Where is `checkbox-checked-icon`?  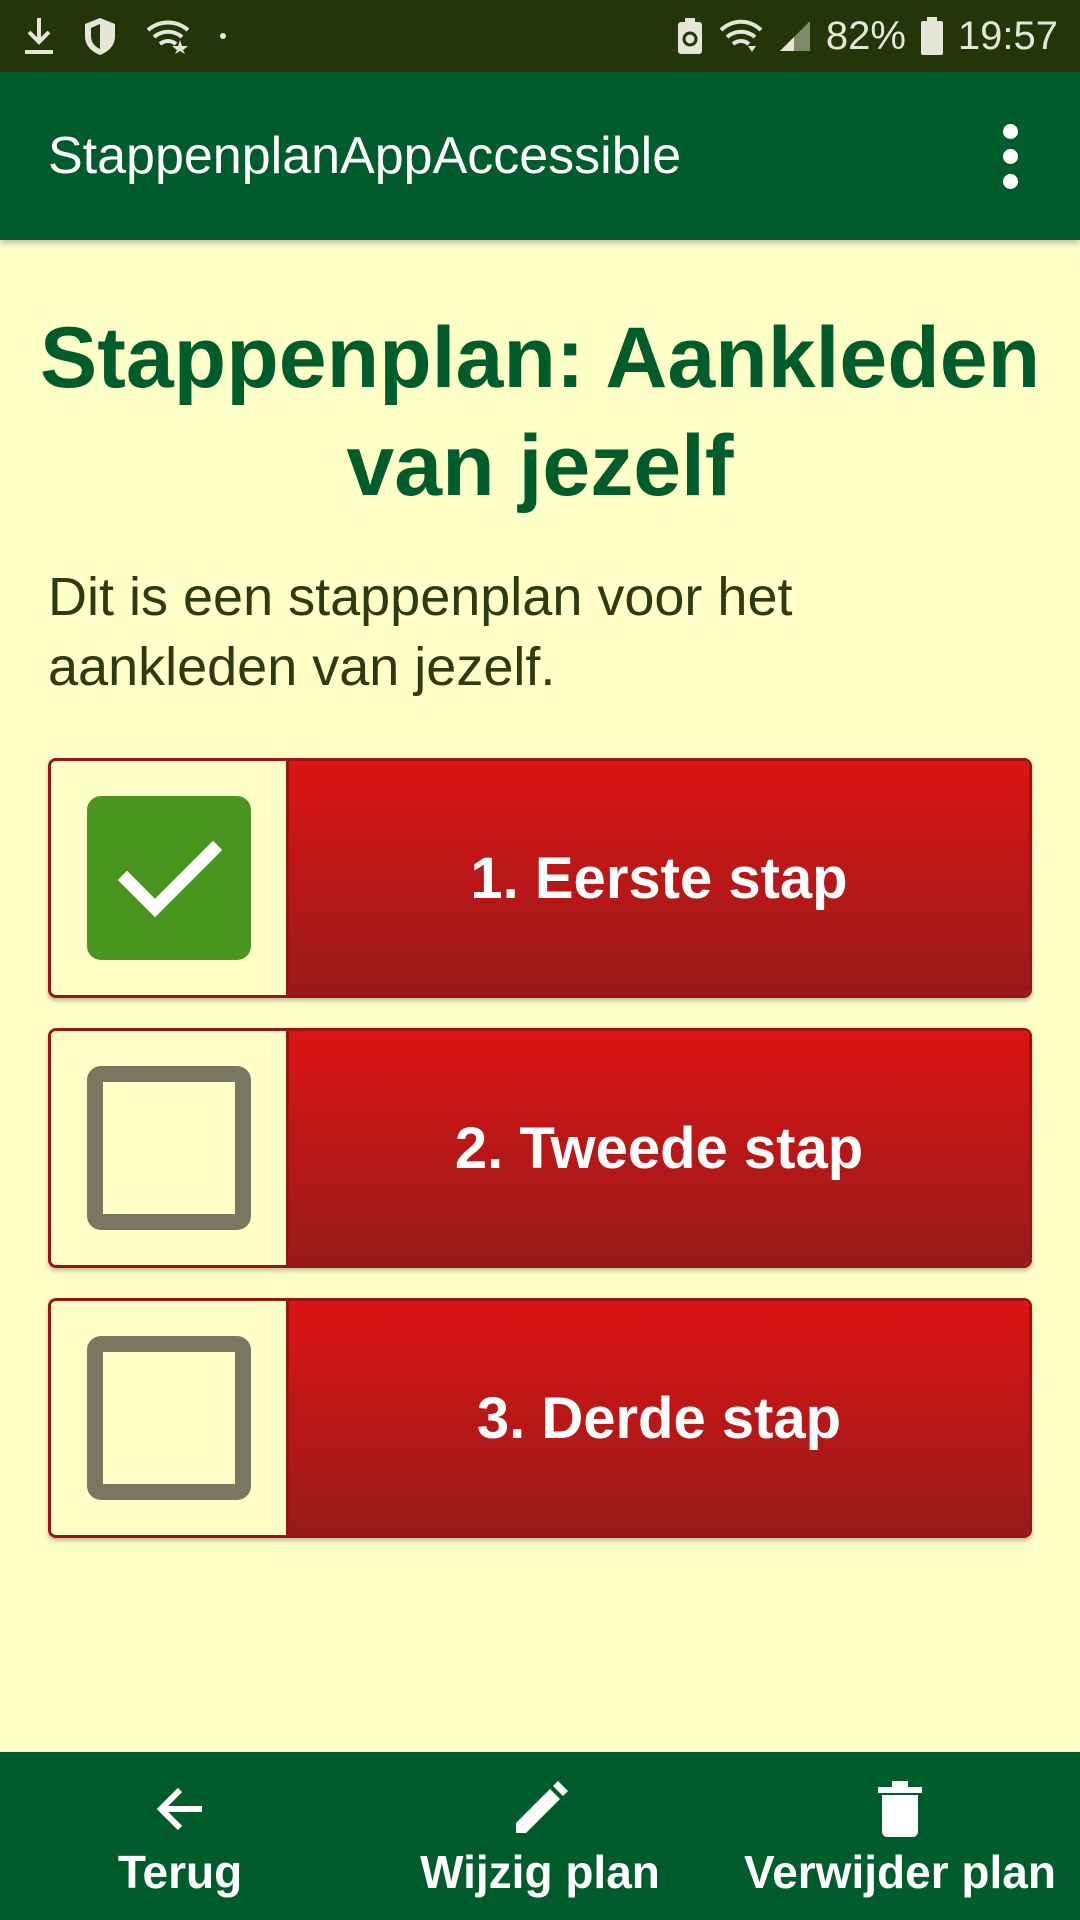 checkbox-checked-icon is located at coordinates (168, 878).